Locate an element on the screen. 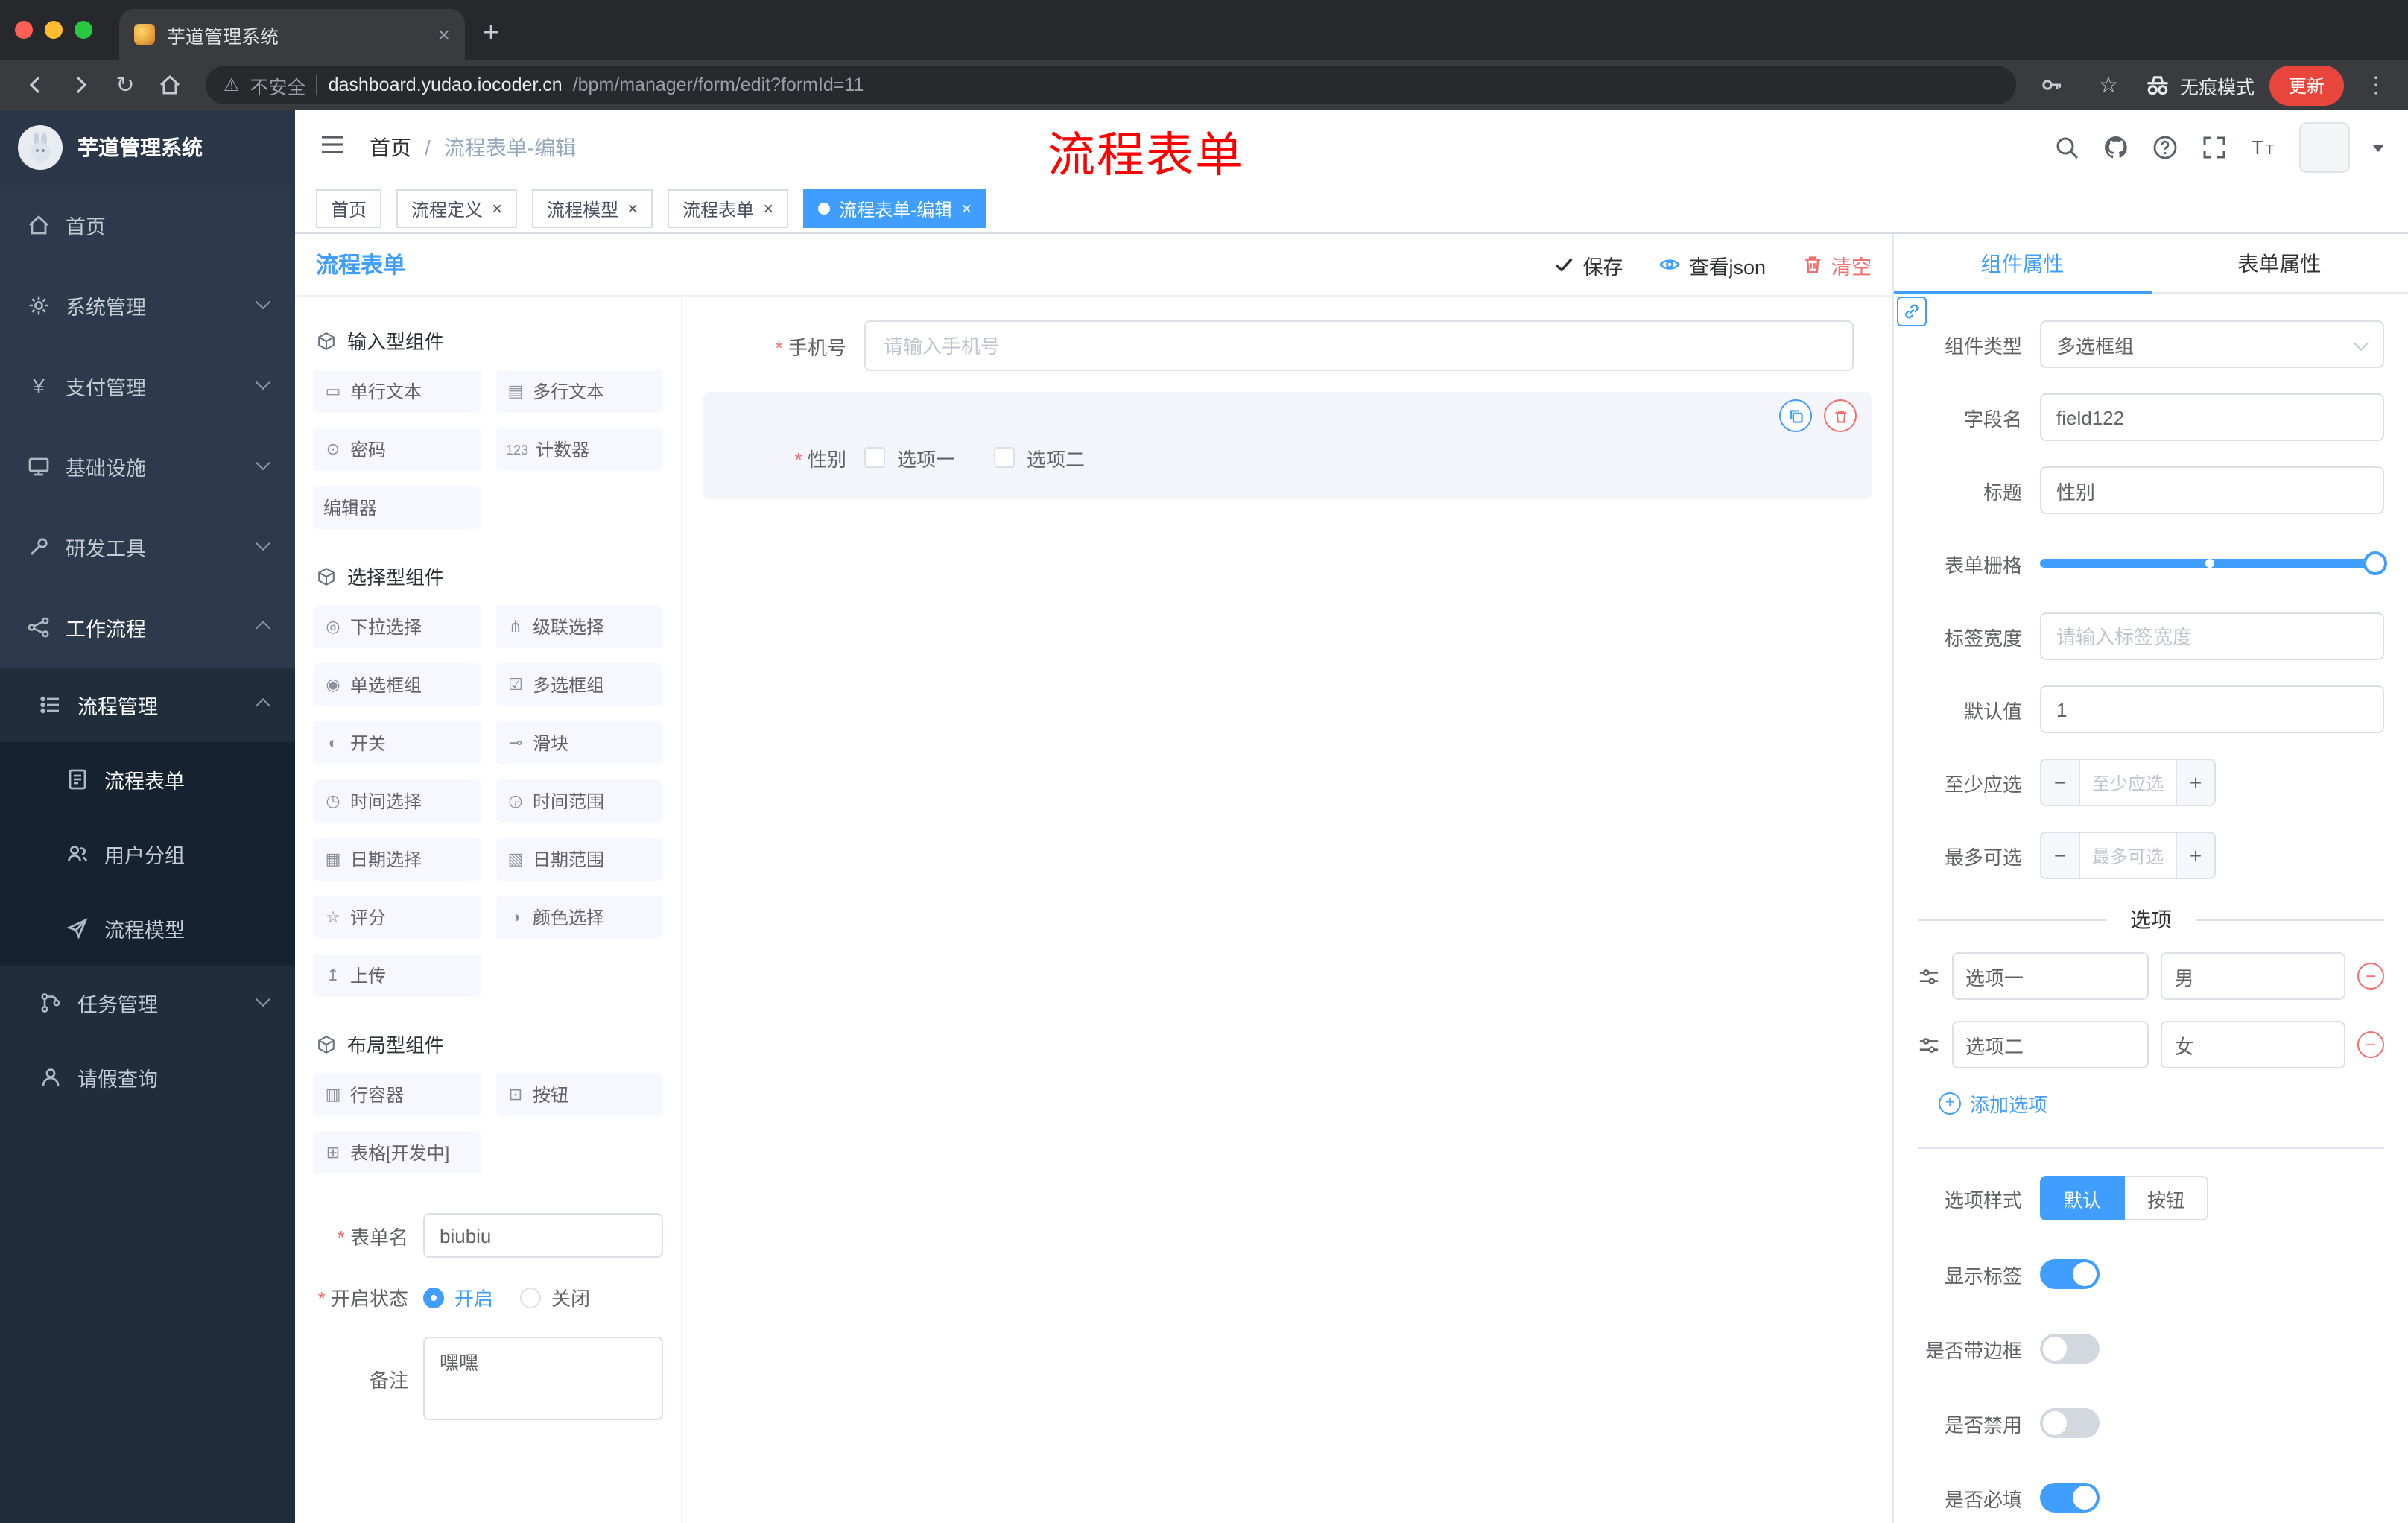 Image resolution: width=2408 pixels, height=1523 pixels. grid-slider is located at coordinates (2213, 563).